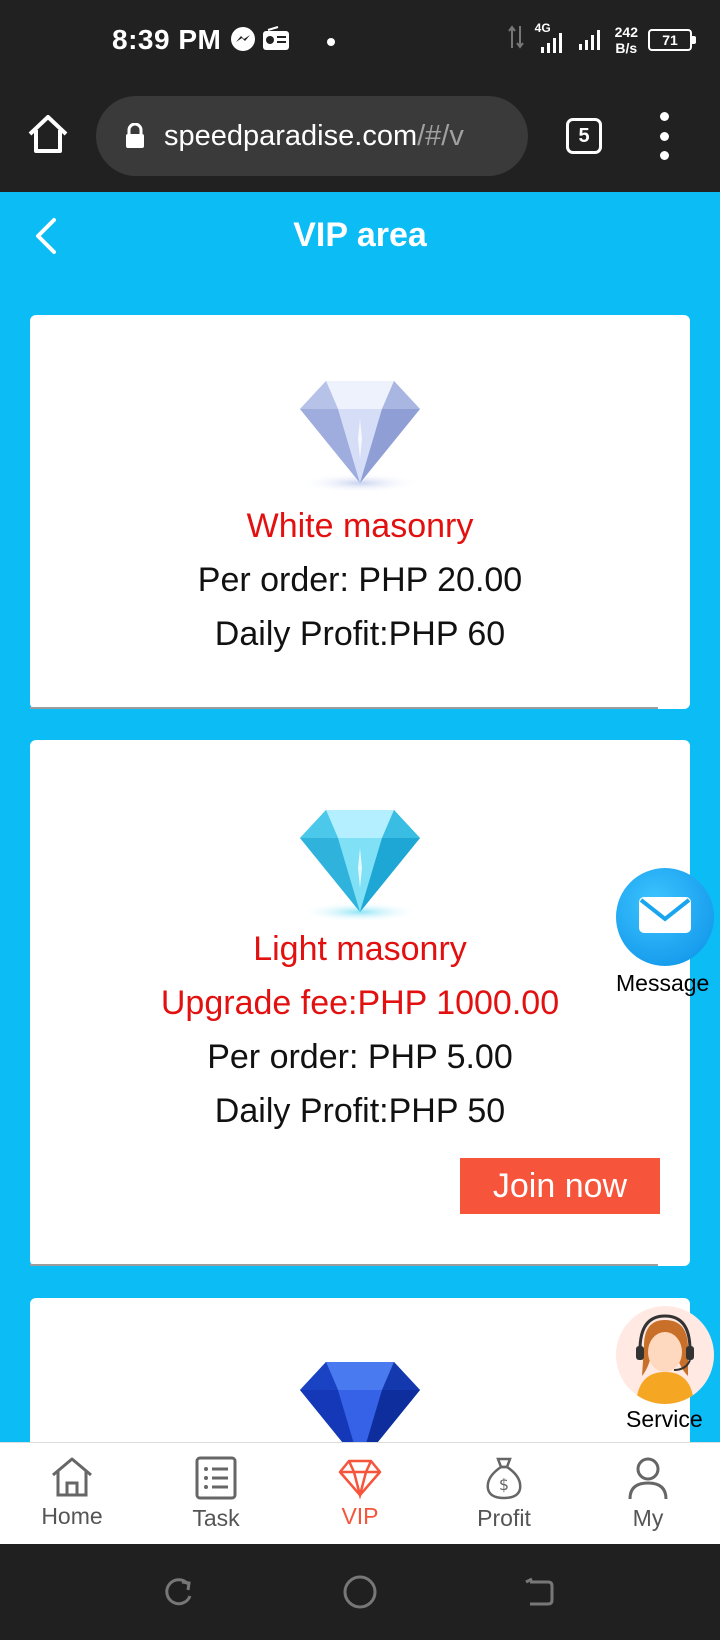 The image size is (720, 1640). I want to click on battery-tip, so click(694, 39).